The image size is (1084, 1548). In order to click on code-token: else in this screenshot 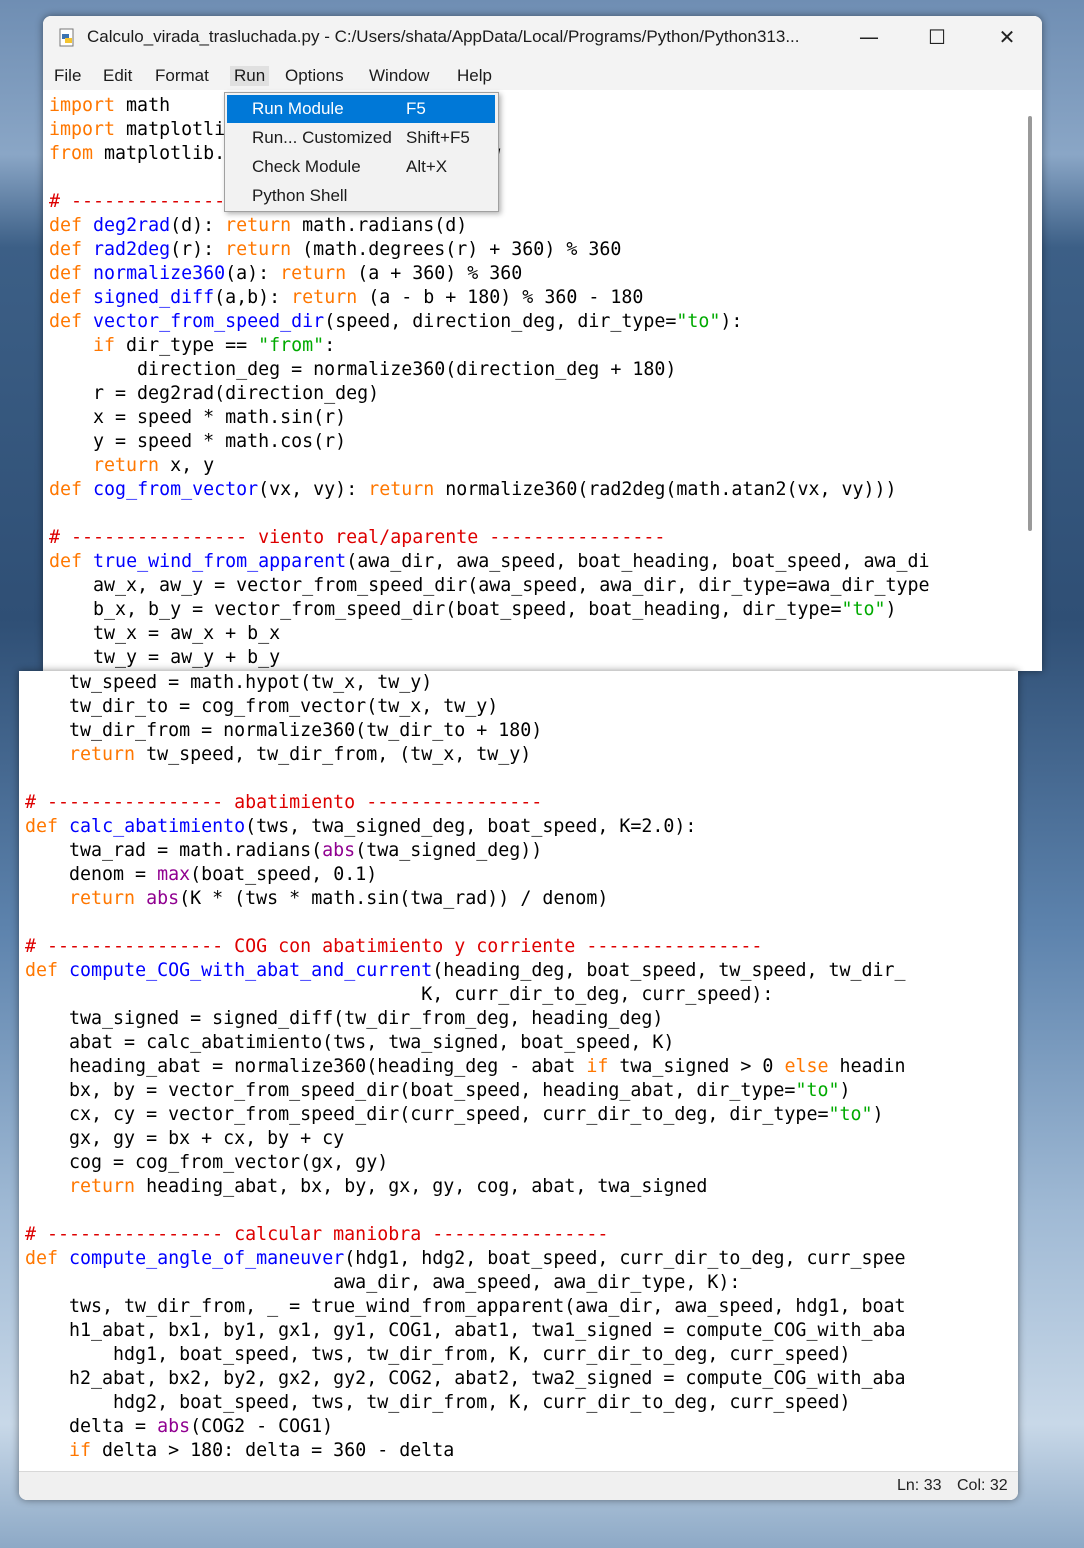, I will do `click(806, 1066)`.